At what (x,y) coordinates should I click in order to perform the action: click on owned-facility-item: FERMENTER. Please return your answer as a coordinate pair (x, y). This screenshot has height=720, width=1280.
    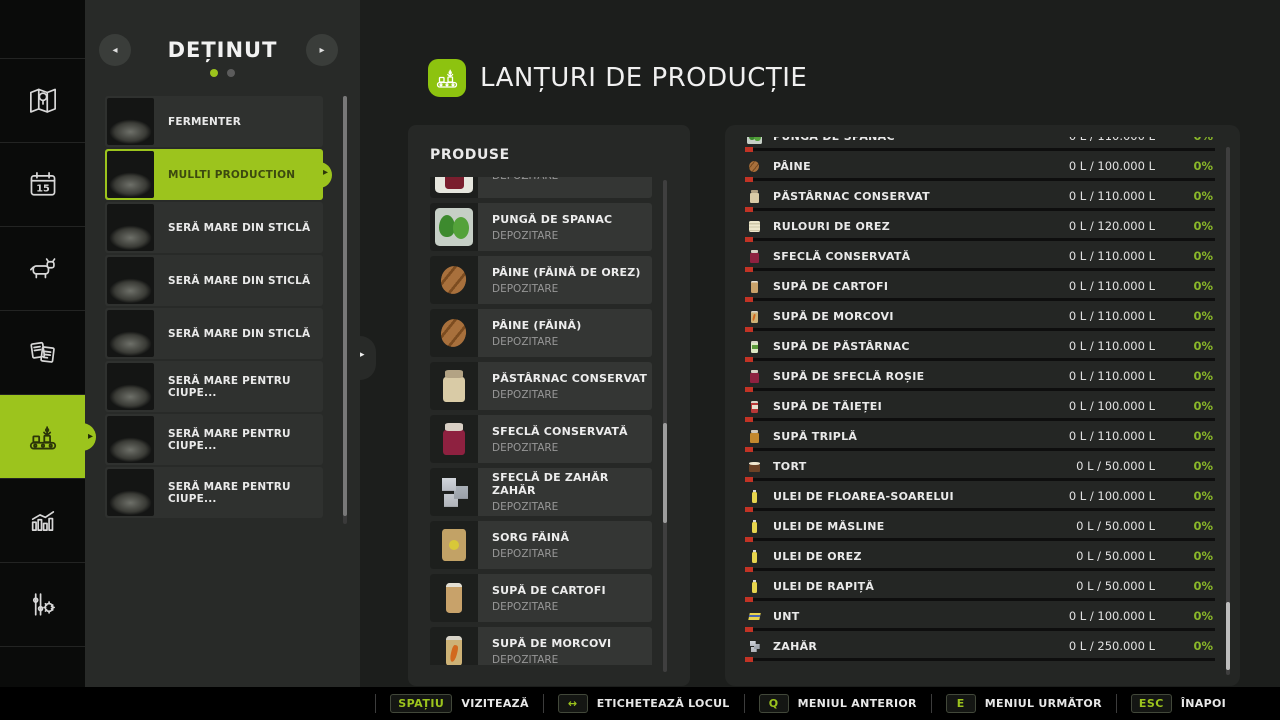
    Looking at the image, I should click on (214, 121).